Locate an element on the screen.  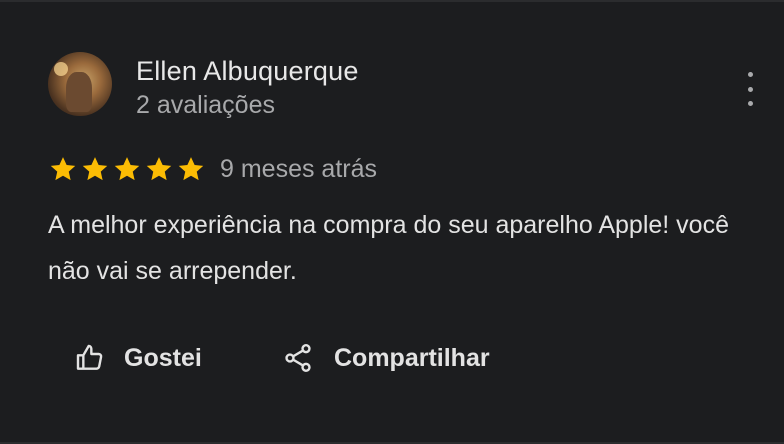
avatar-figure is located at coordinates (79, 92).